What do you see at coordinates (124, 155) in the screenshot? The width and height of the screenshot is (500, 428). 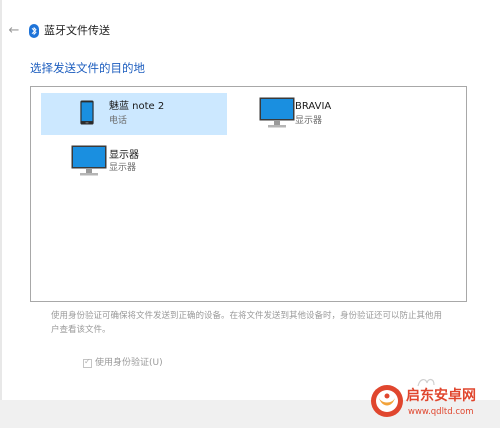 I see `device-name: 显示器` at bounding box center [124, 155].